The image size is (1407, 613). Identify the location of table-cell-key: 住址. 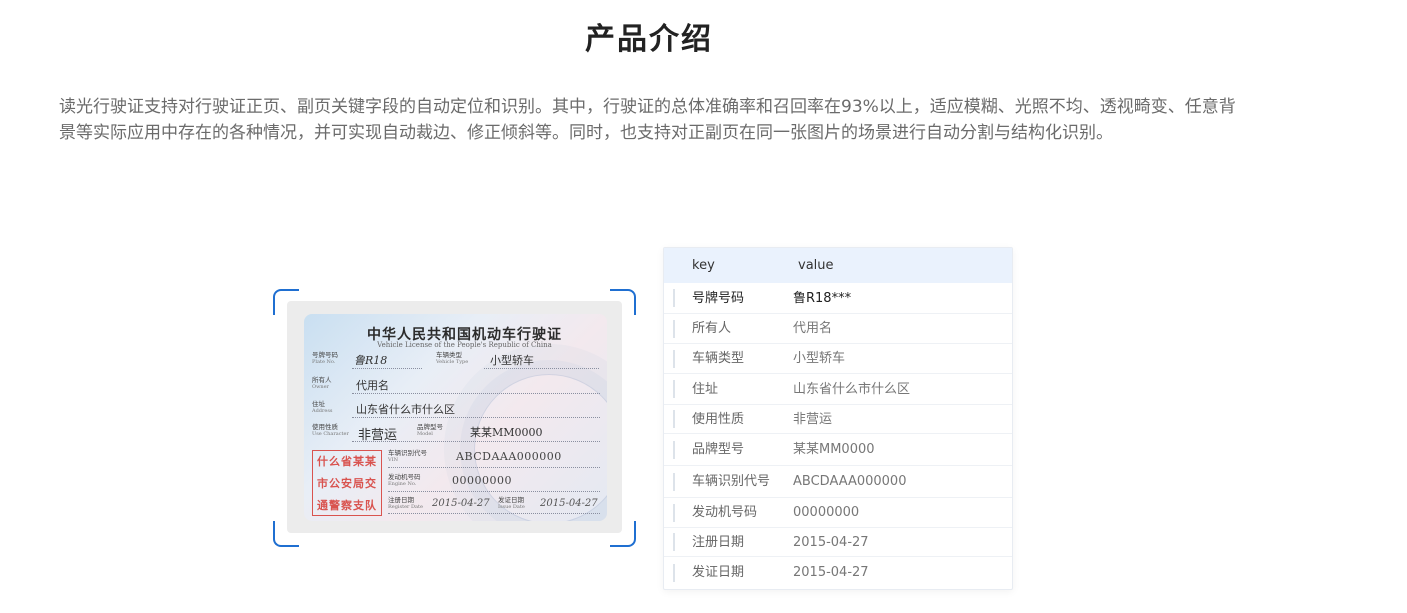
(705, 389).